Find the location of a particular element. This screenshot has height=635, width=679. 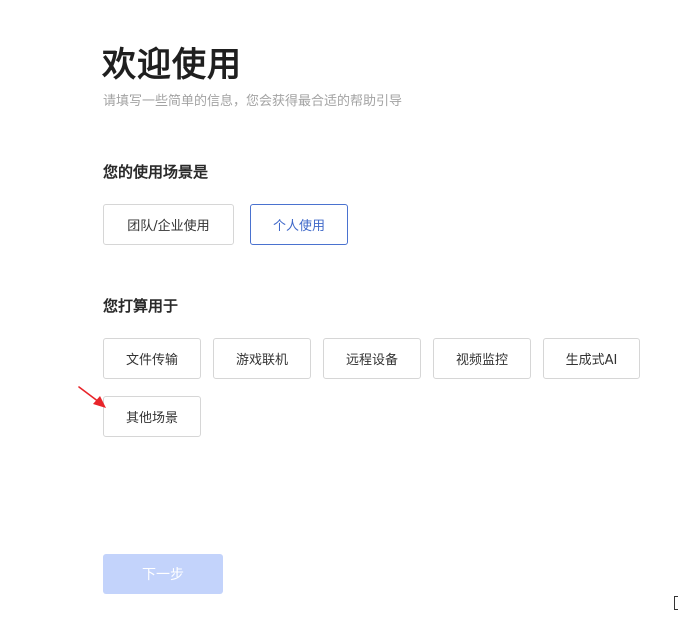

page-subtitle: 请填写一些简单的信息，您会获得最合适的帮助引导 is located at coordinates (253, 101).